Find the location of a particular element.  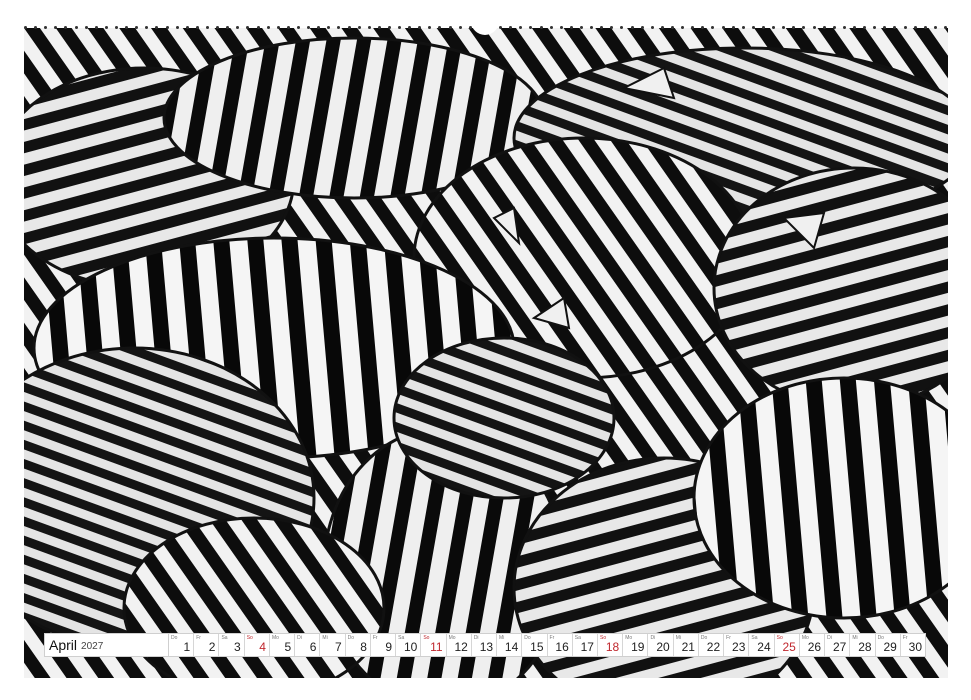

day-cell: Mo 26 is located at coordinates (813, 645).